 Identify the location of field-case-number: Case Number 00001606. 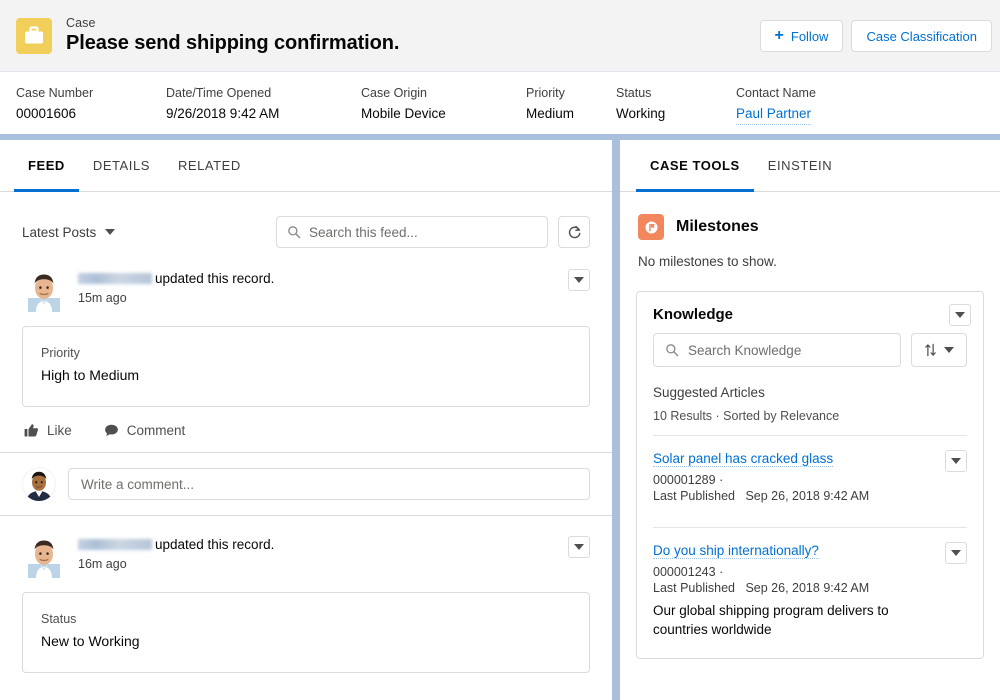
(86, 109).